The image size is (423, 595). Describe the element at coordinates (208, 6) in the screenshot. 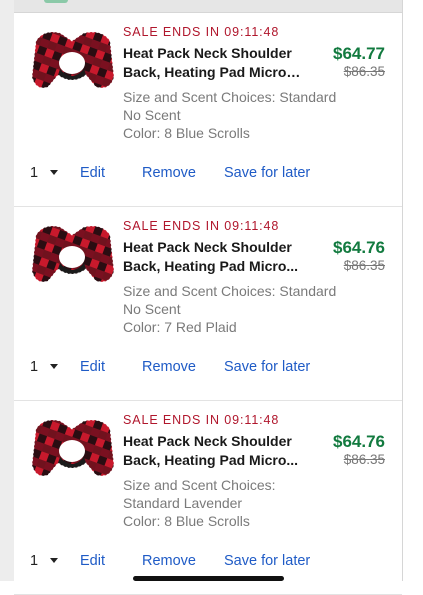

I see `previous-item-edge` at that location.